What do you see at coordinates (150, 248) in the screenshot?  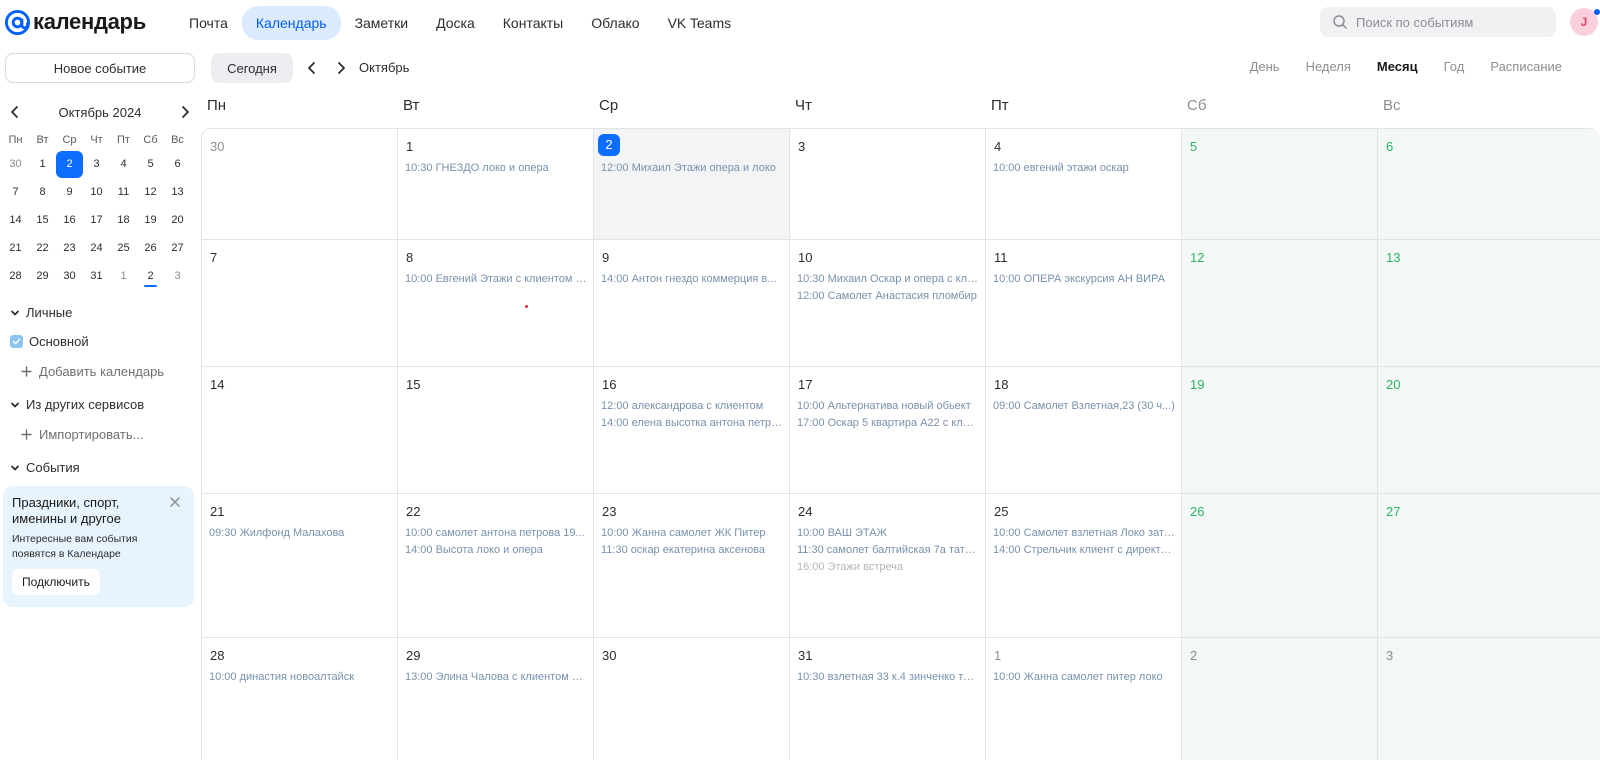 I see `mini-day: 26` at bounding box center [150, 248].